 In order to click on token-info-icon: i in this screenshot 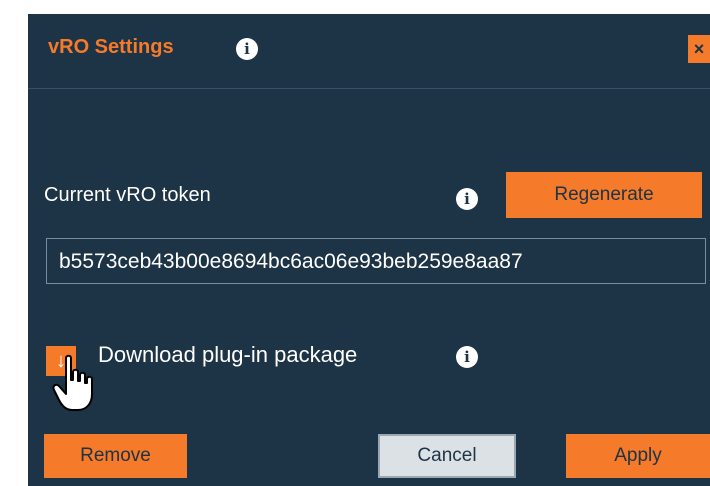, I will do `click(467, 199)`.